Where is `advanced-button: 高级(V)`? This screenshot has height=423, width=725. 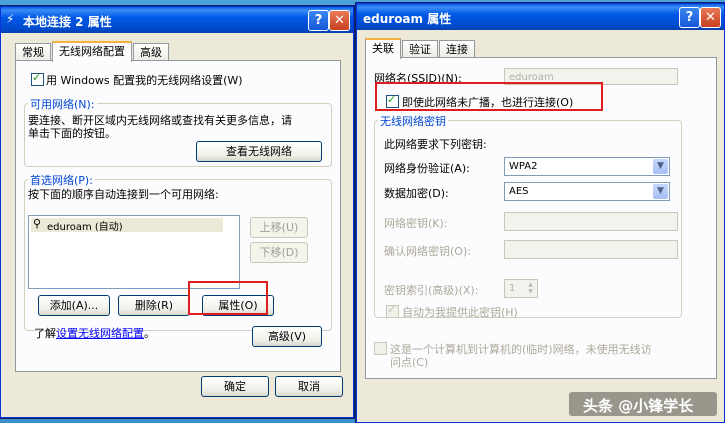
advanced-button: 高级(V) is located at coordinates (287, 336).